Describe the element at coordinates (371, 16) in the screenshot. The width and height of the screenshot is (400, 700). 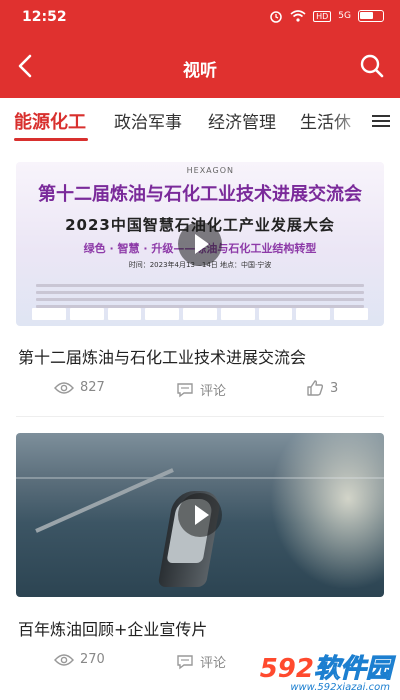
I see `battery-icon` at that location.